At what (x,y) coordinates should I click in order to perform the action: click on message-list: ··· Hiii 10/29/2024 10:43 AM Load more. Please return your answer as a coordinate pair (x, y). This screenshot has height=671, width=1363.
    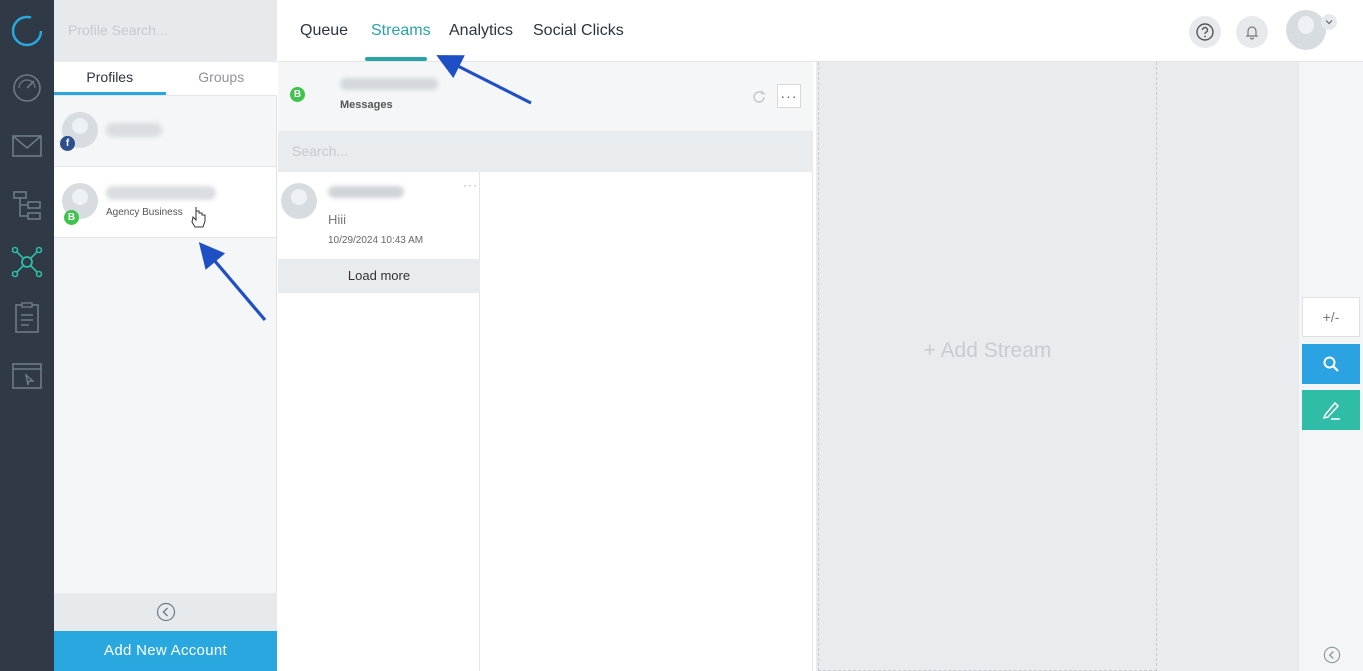
    Looking at the image, I should click on (379, 421).